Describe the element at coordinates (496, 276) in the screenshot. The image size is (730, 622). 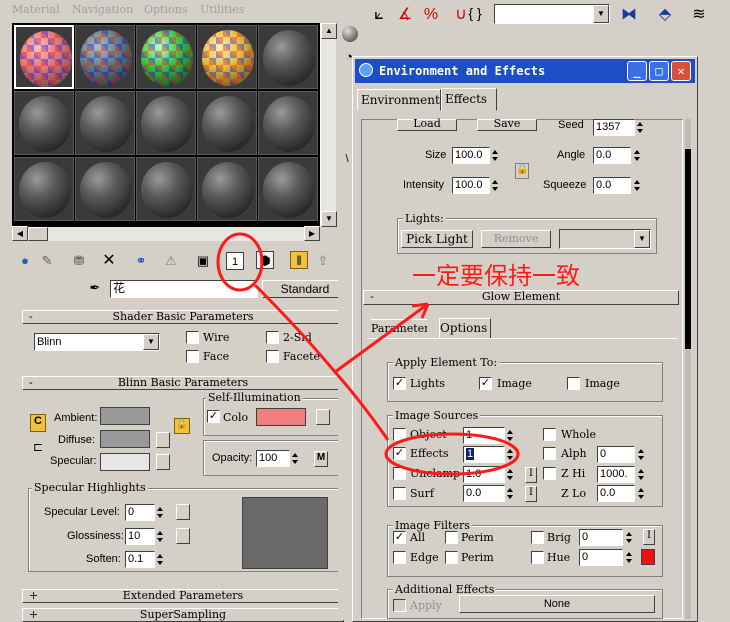
I see `annotation-text: 一定要保持一致` at that location.